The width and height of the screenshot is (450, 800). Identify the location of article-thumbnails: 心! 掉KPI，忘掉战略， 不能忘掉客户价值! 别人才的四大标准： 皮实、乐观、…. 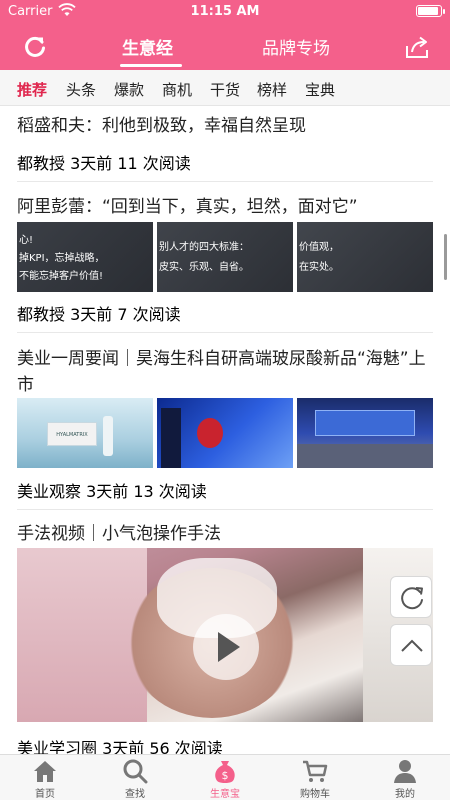
(225, 257).